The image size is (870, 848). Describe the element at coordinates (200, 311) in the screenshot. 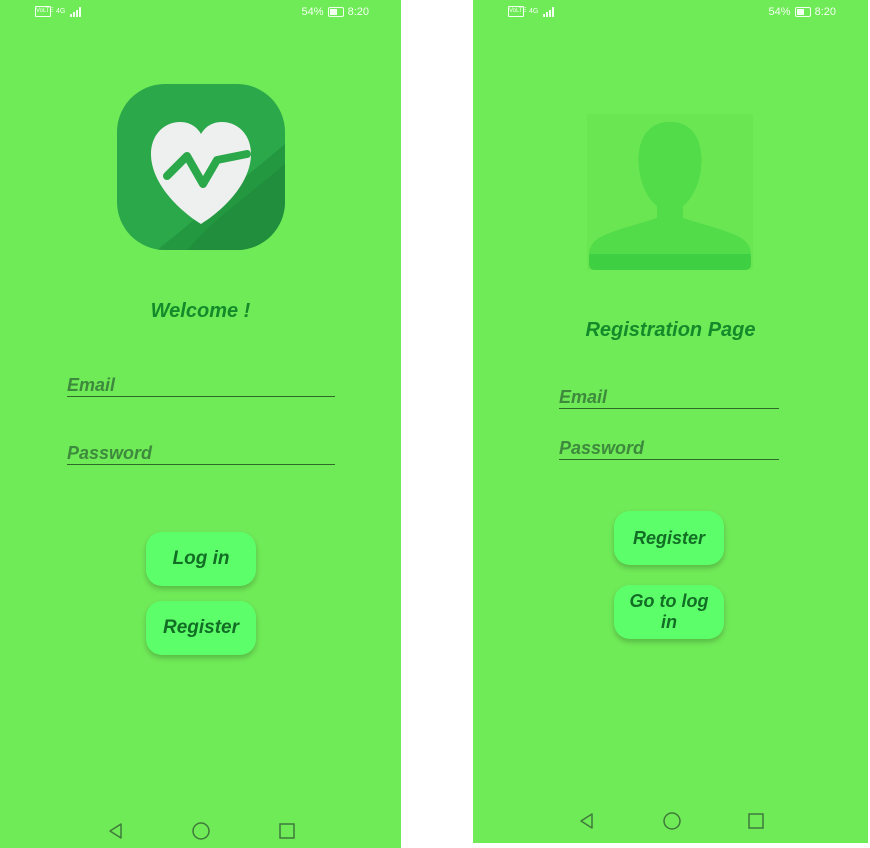

I see `page-title: Welcome !` at that location.